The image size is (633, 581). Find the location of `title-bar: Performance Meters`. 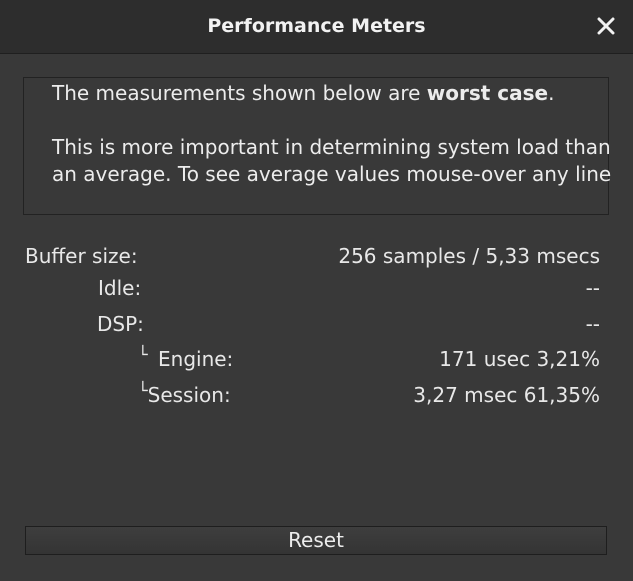

title-bar: Performance Meters is located at coordinates (316, 27).